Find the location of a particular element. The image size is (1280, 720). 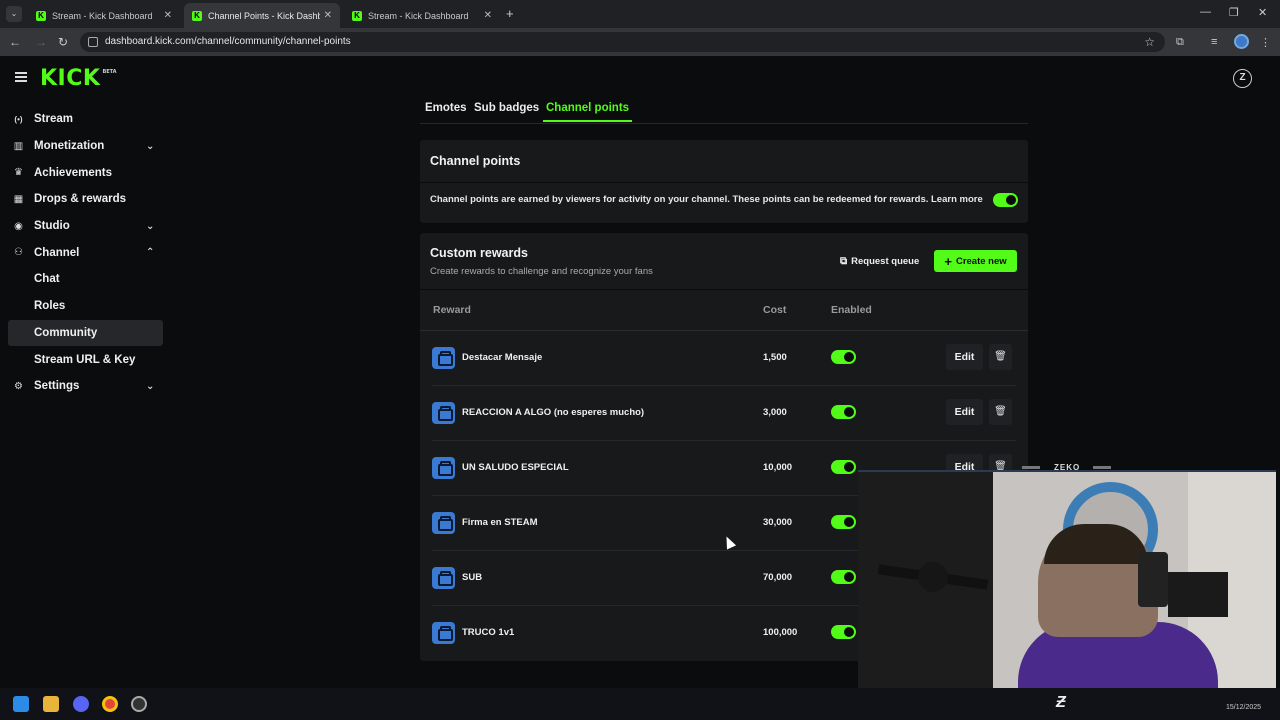

tab-channel-points: Channel points is located at coordinates (587, 112).